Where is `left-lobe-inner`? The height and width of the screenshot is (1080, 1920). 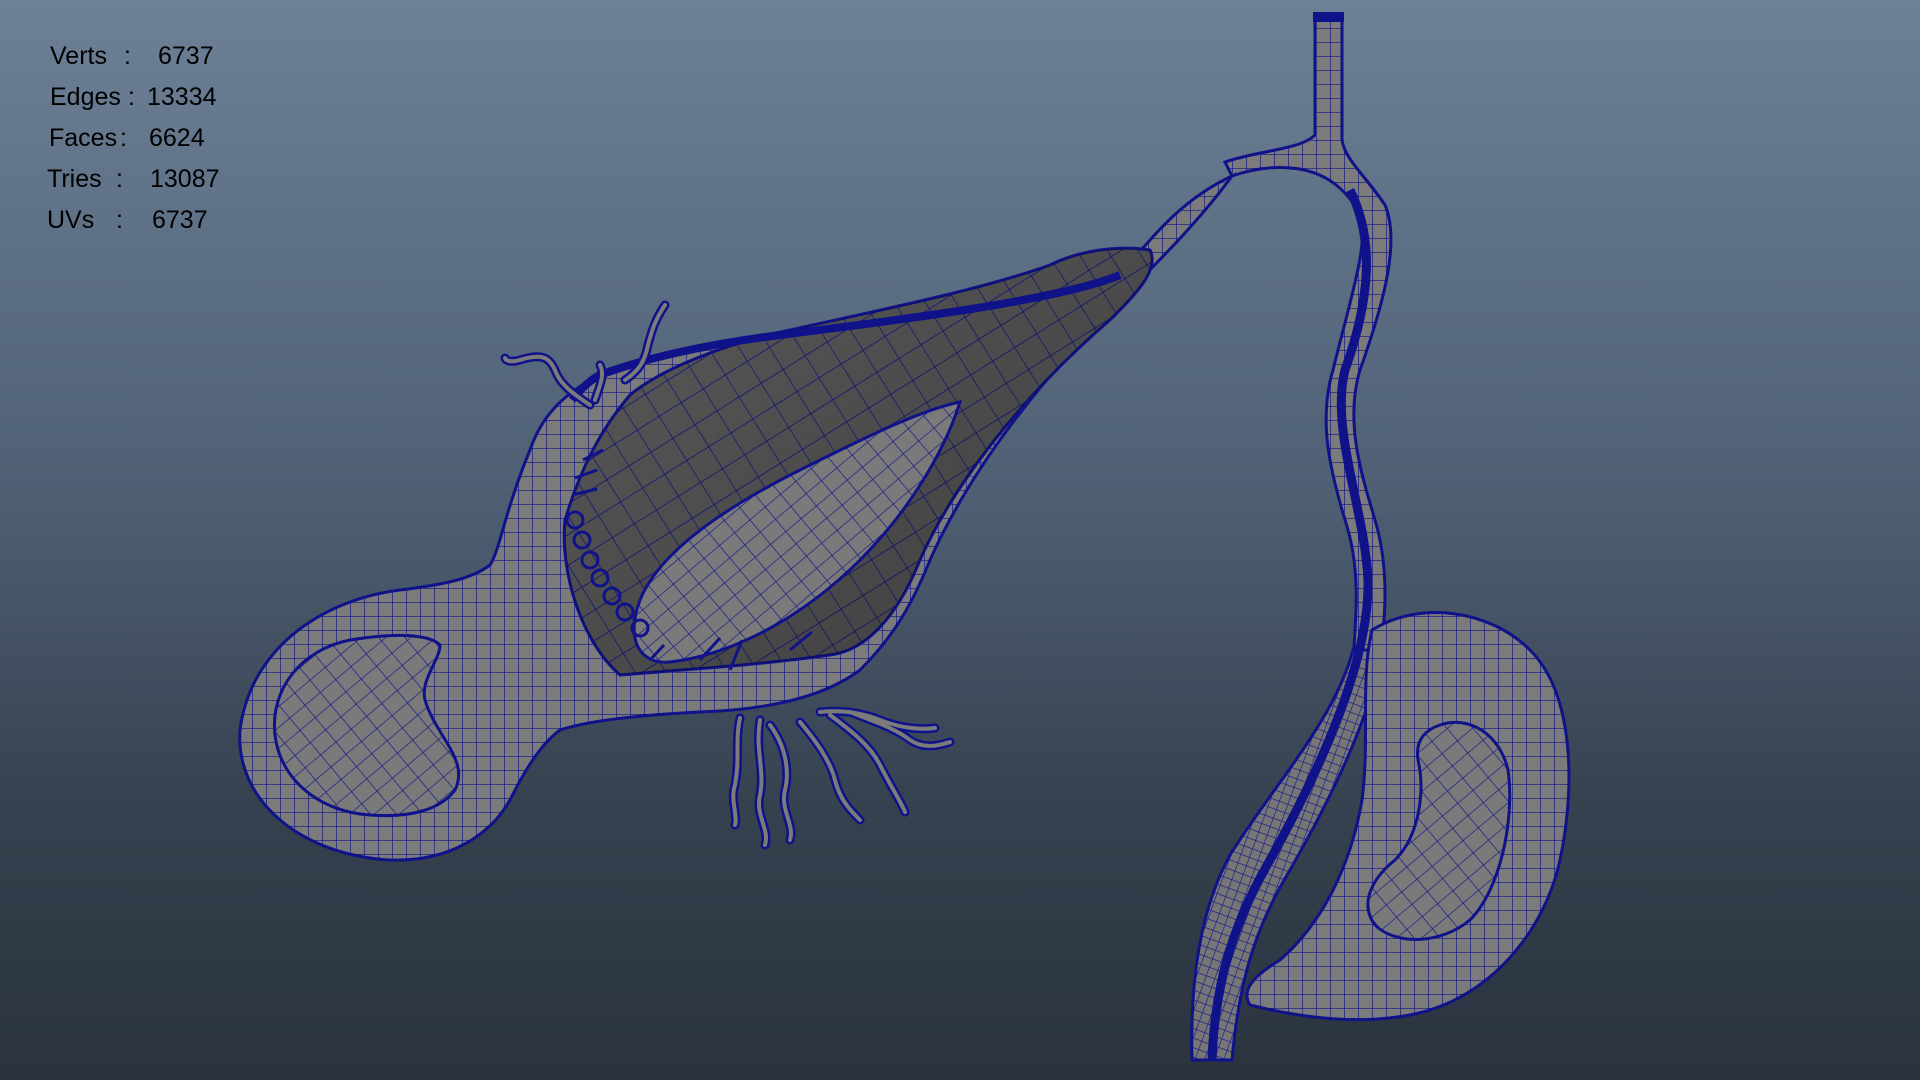
left-lobe-inner is located at coordinates (366, 725).